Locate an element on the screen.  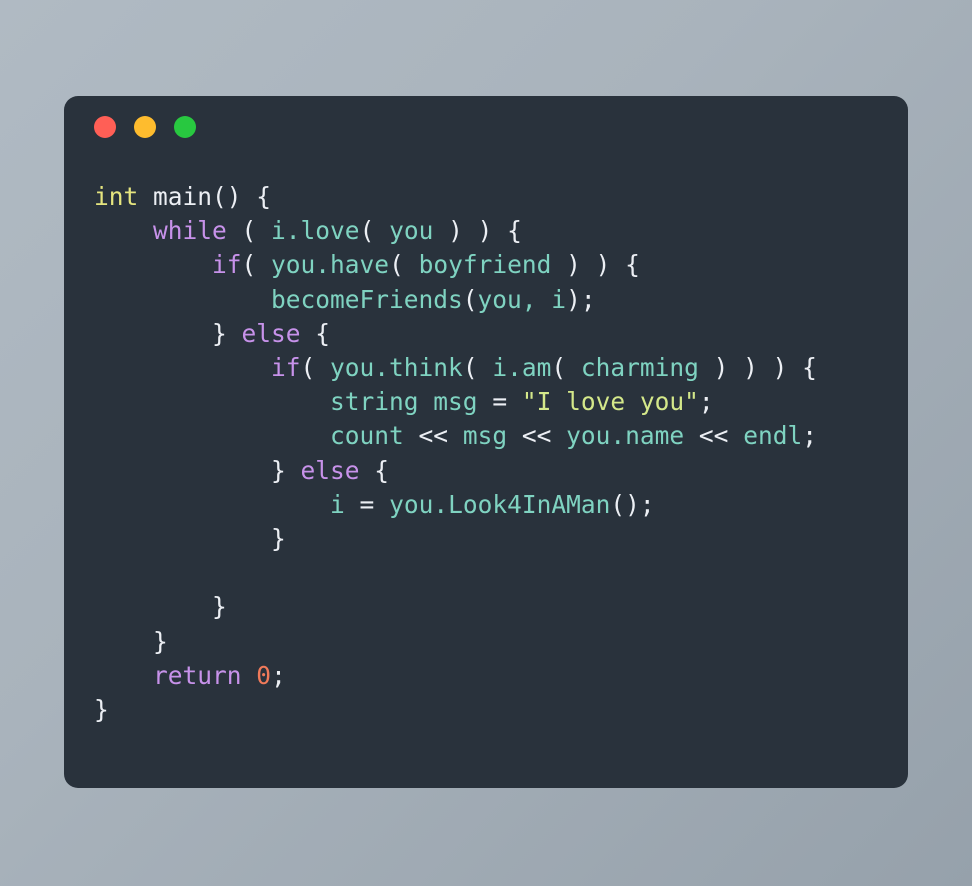
token-call-i-am: i.am is located at coordinates (522, 368).